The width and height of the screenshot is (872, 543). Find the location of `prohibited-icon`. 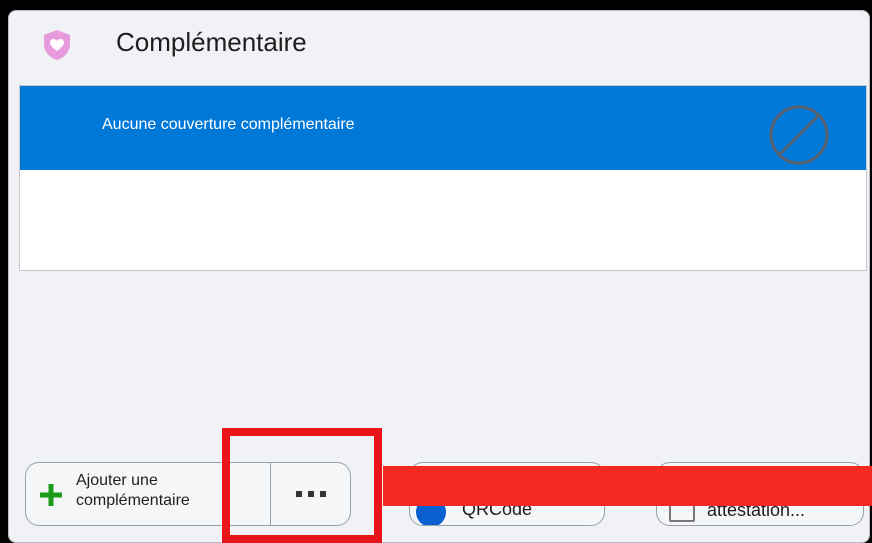

prohibited-icon is located at coordinates (799, 135).